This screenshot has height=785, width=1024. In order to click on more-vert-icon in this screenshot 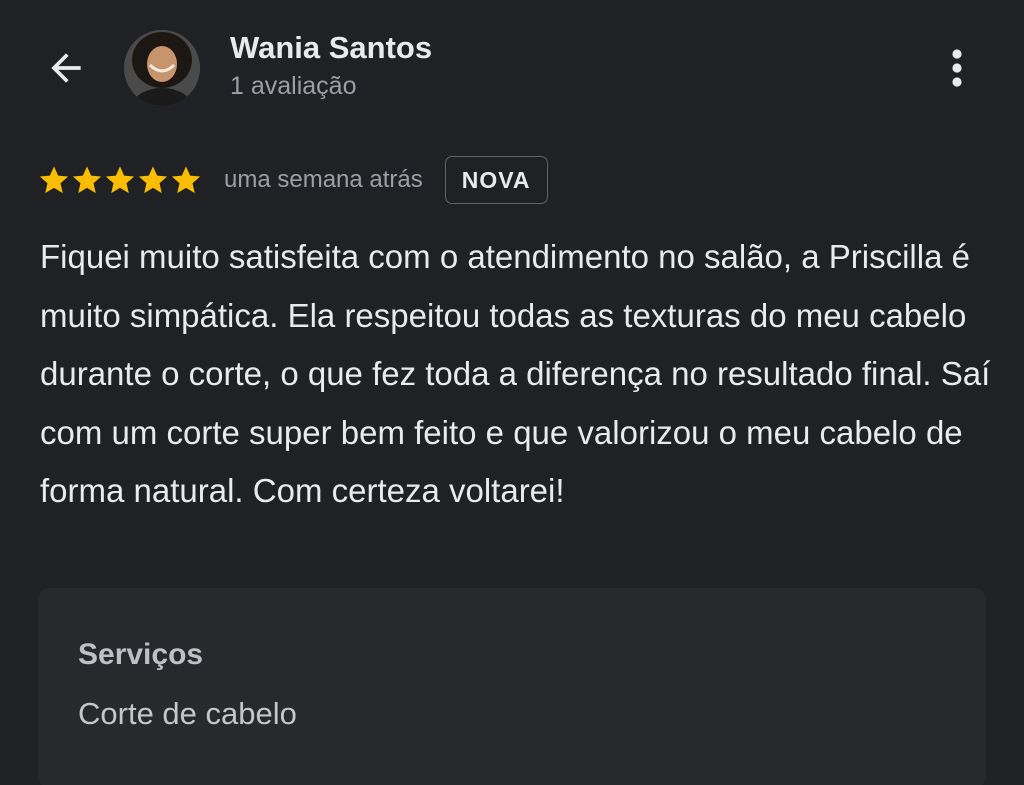, I will do `click(957, 68)`.